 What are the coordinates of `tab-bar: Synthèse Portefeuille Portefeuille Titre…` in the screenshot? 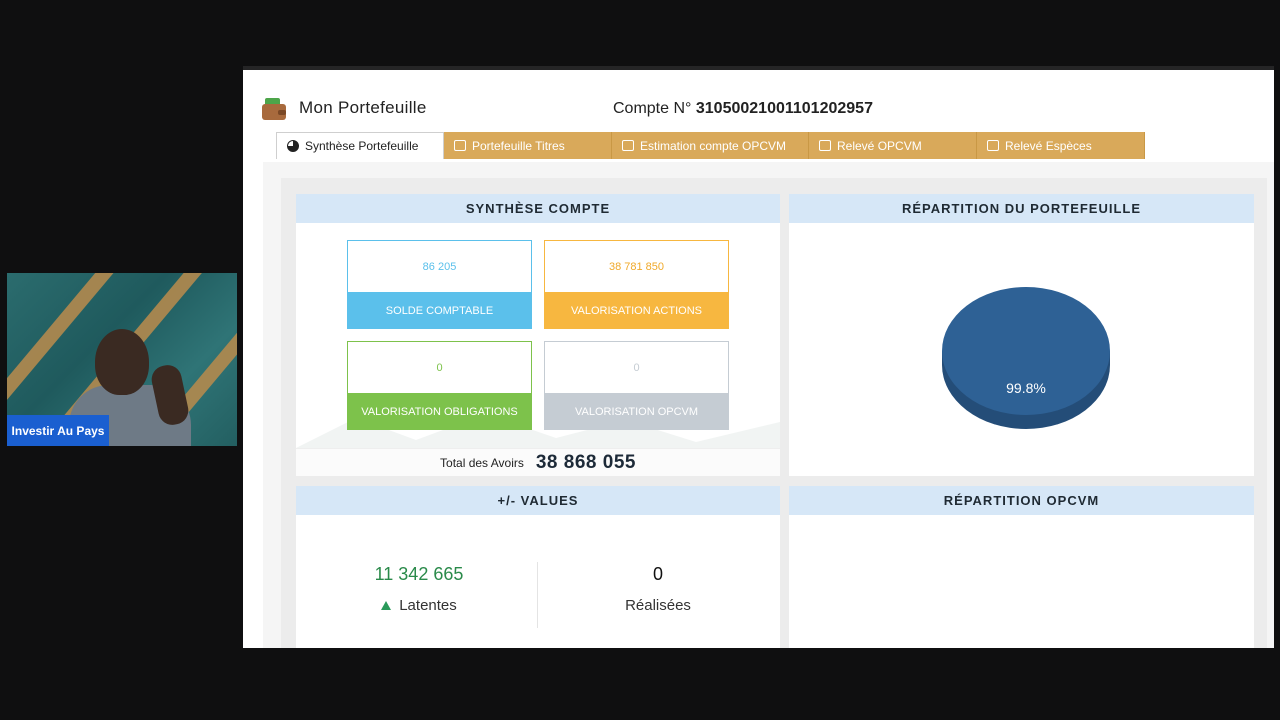 It's located at (710, 146).